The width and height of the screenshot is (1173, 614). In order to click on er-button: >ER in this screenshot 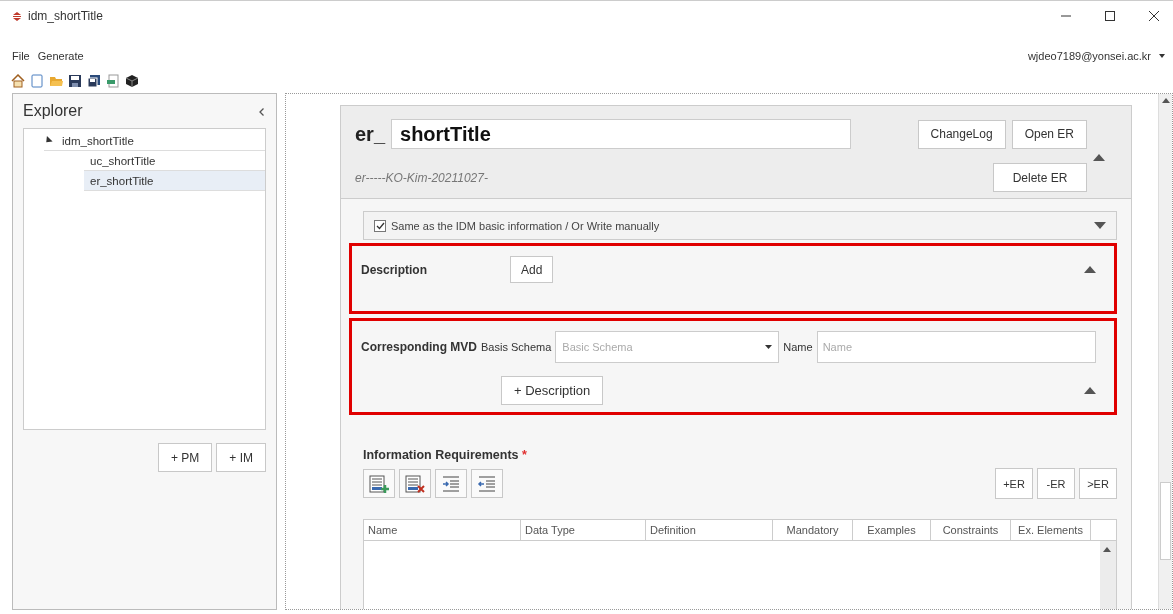, I will do `click(1098, 483)`.